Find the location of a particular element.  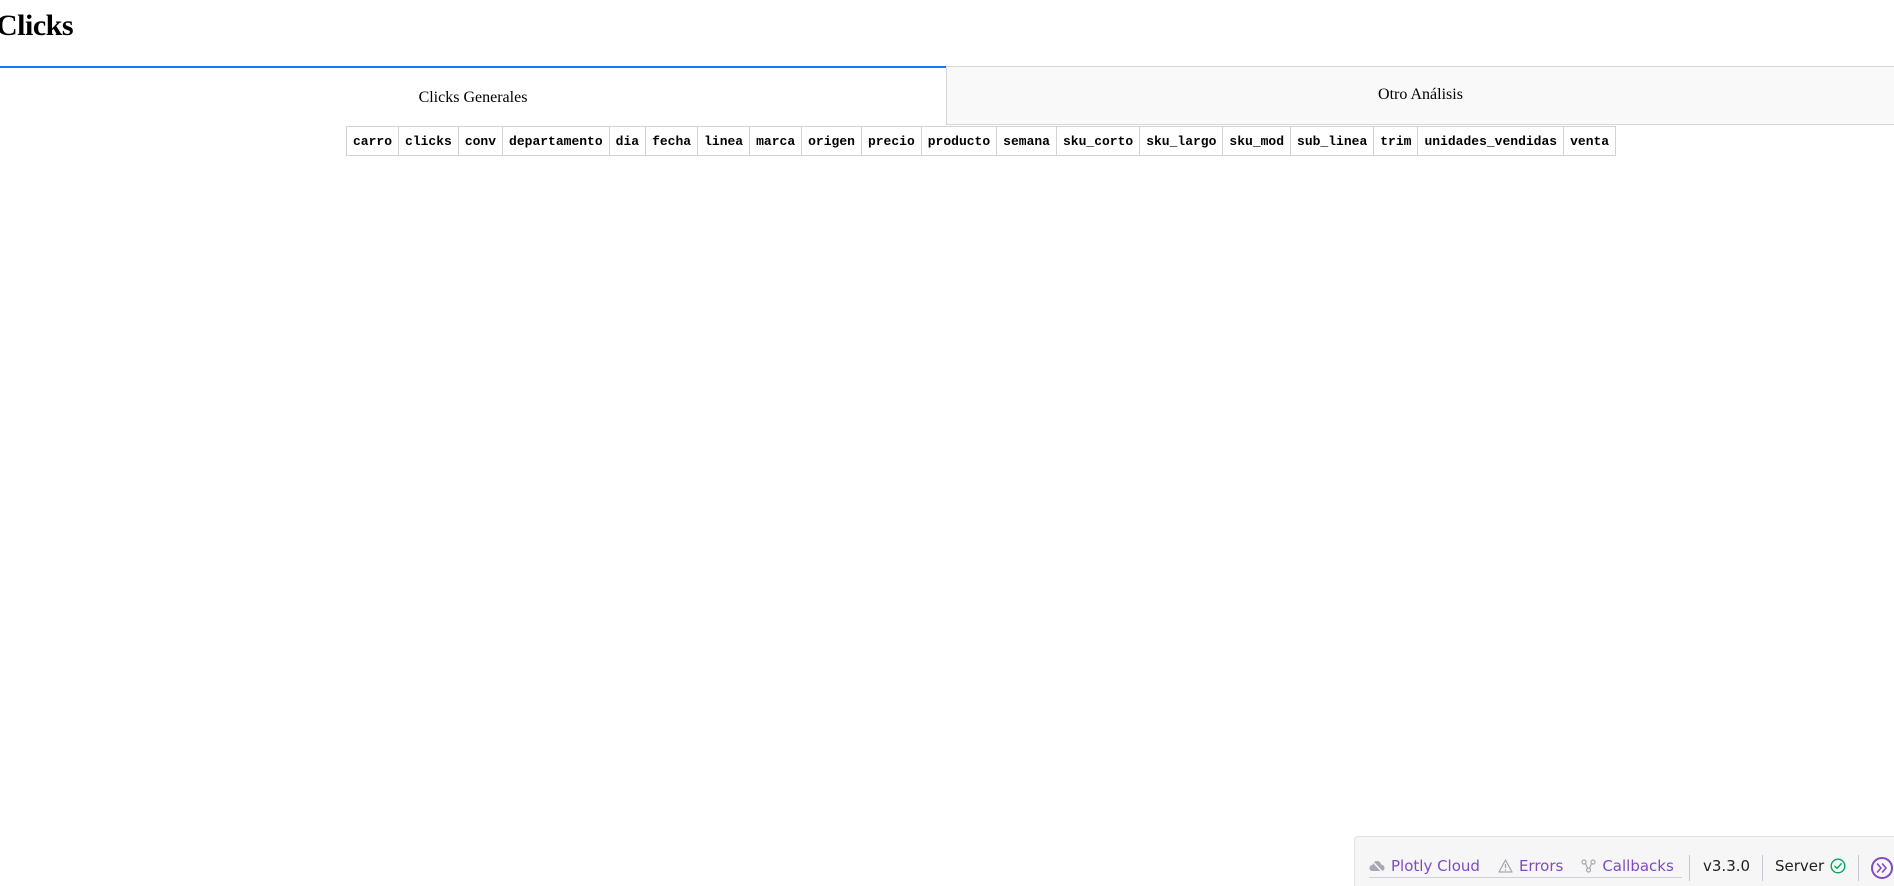

check-circle-icon is located at coordinates (1838, 866).